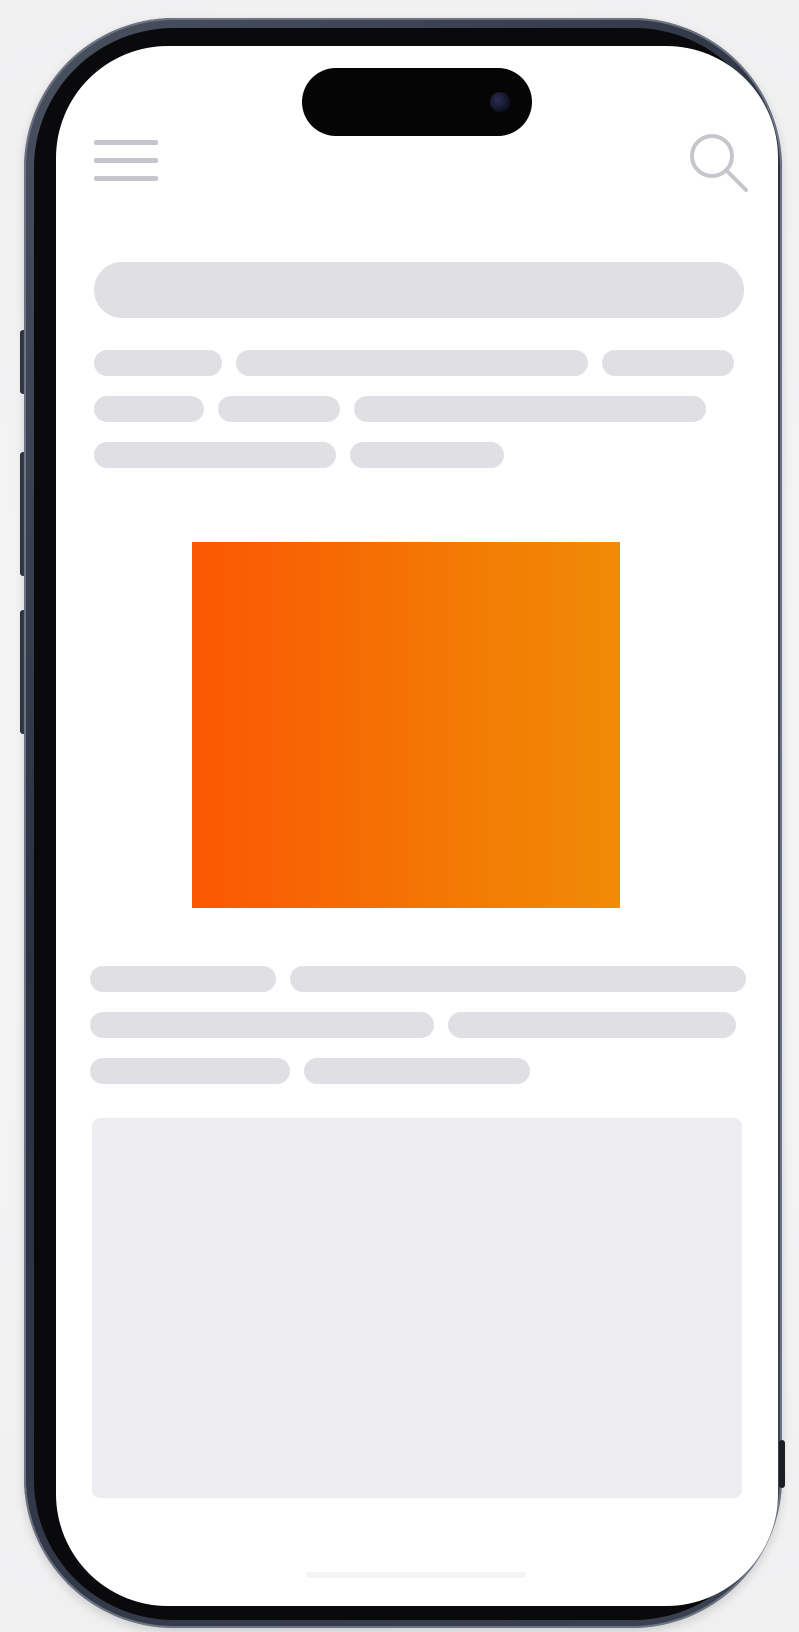  I want to click on skeleton-title, so click(419, 290).